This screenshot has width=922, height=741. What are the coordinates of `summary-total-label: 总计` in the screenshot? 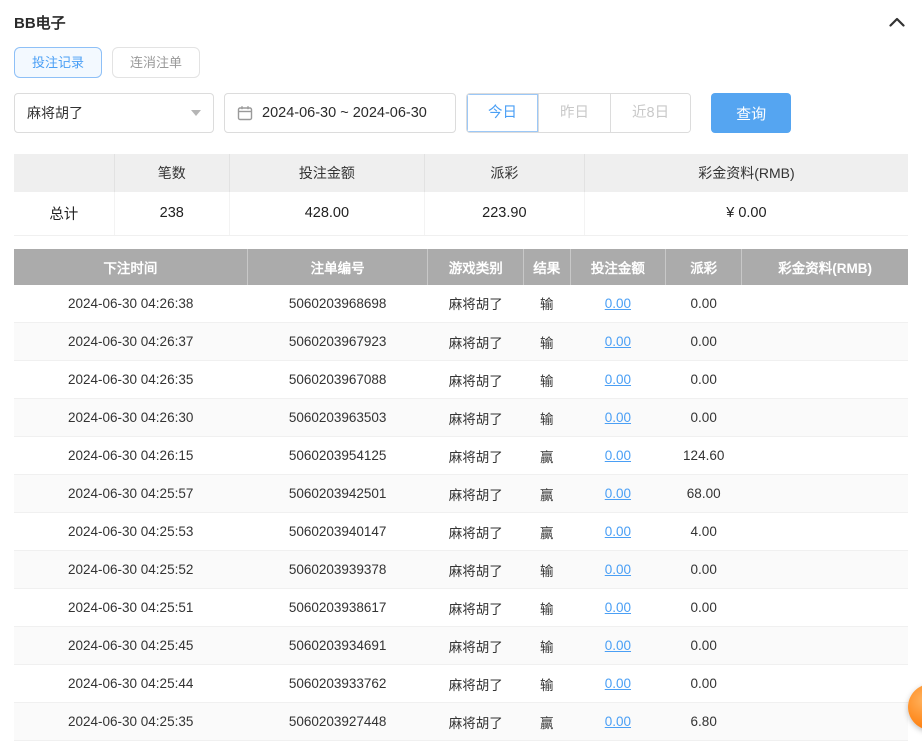 It's located at (64, 213).